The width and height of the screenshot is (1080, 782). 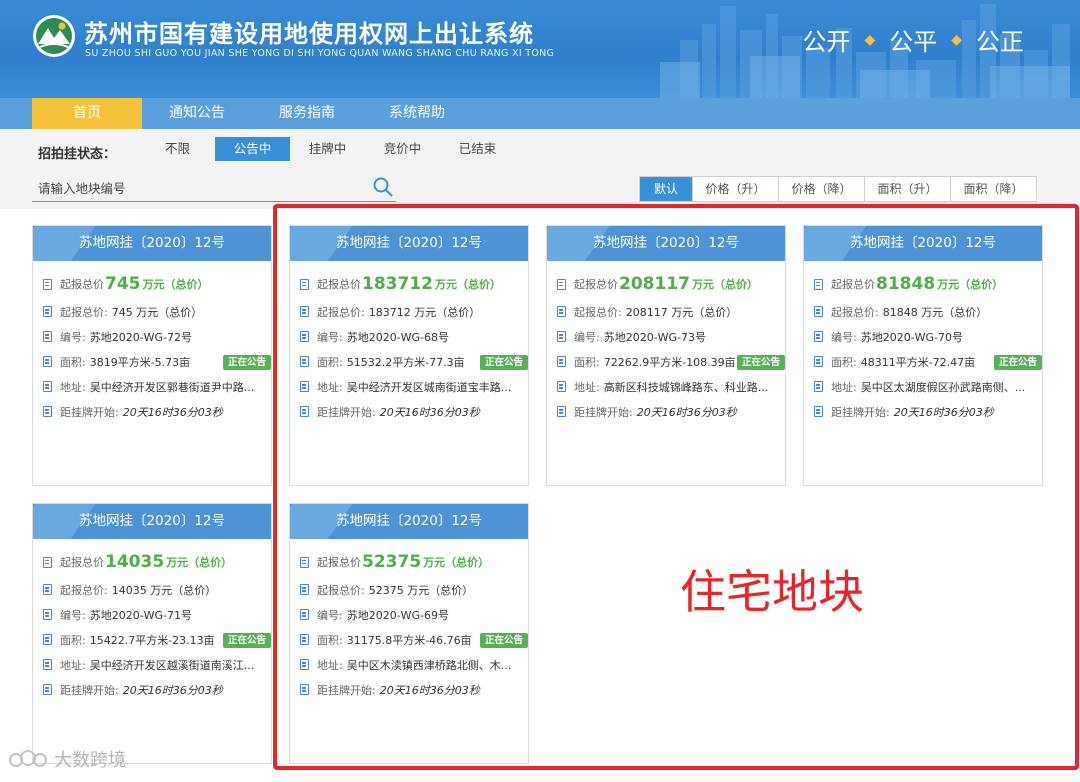 I want to click on status-tab-ended: 已结束, so click(x=477, y=149).